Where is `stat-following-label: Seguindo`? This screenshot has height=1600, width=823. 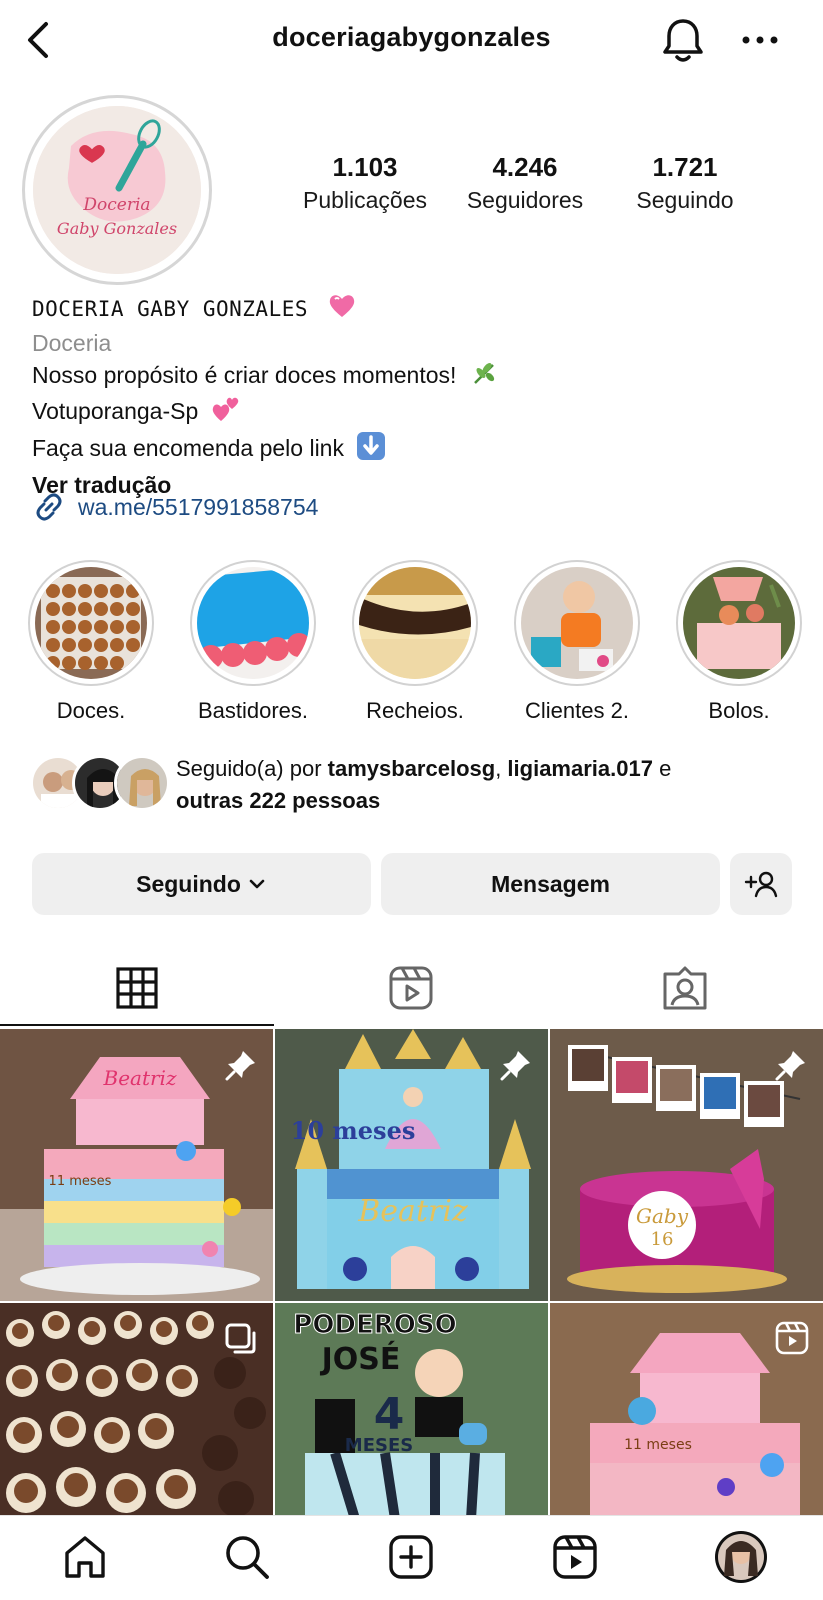
stat-following-label: Seguindo is located at coordinates (685, 200).